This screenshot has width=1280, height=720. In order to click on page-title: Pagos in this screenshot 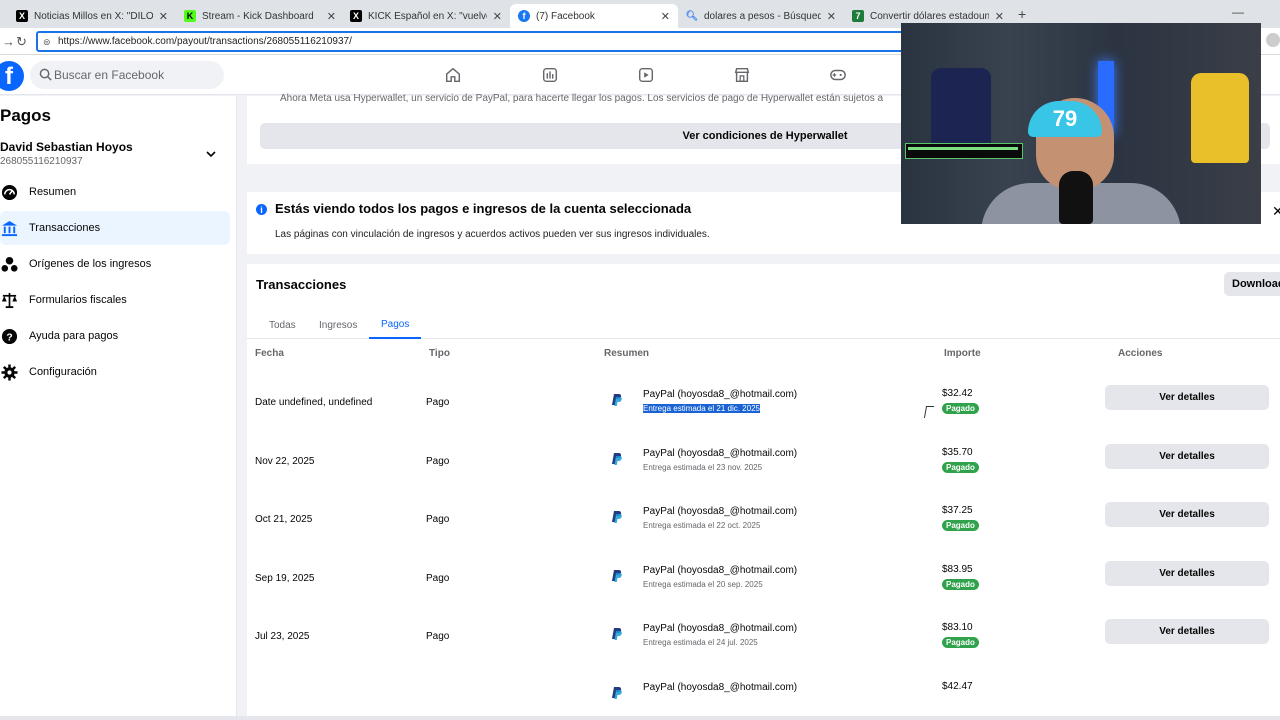, I will do `click(26, 115)`.